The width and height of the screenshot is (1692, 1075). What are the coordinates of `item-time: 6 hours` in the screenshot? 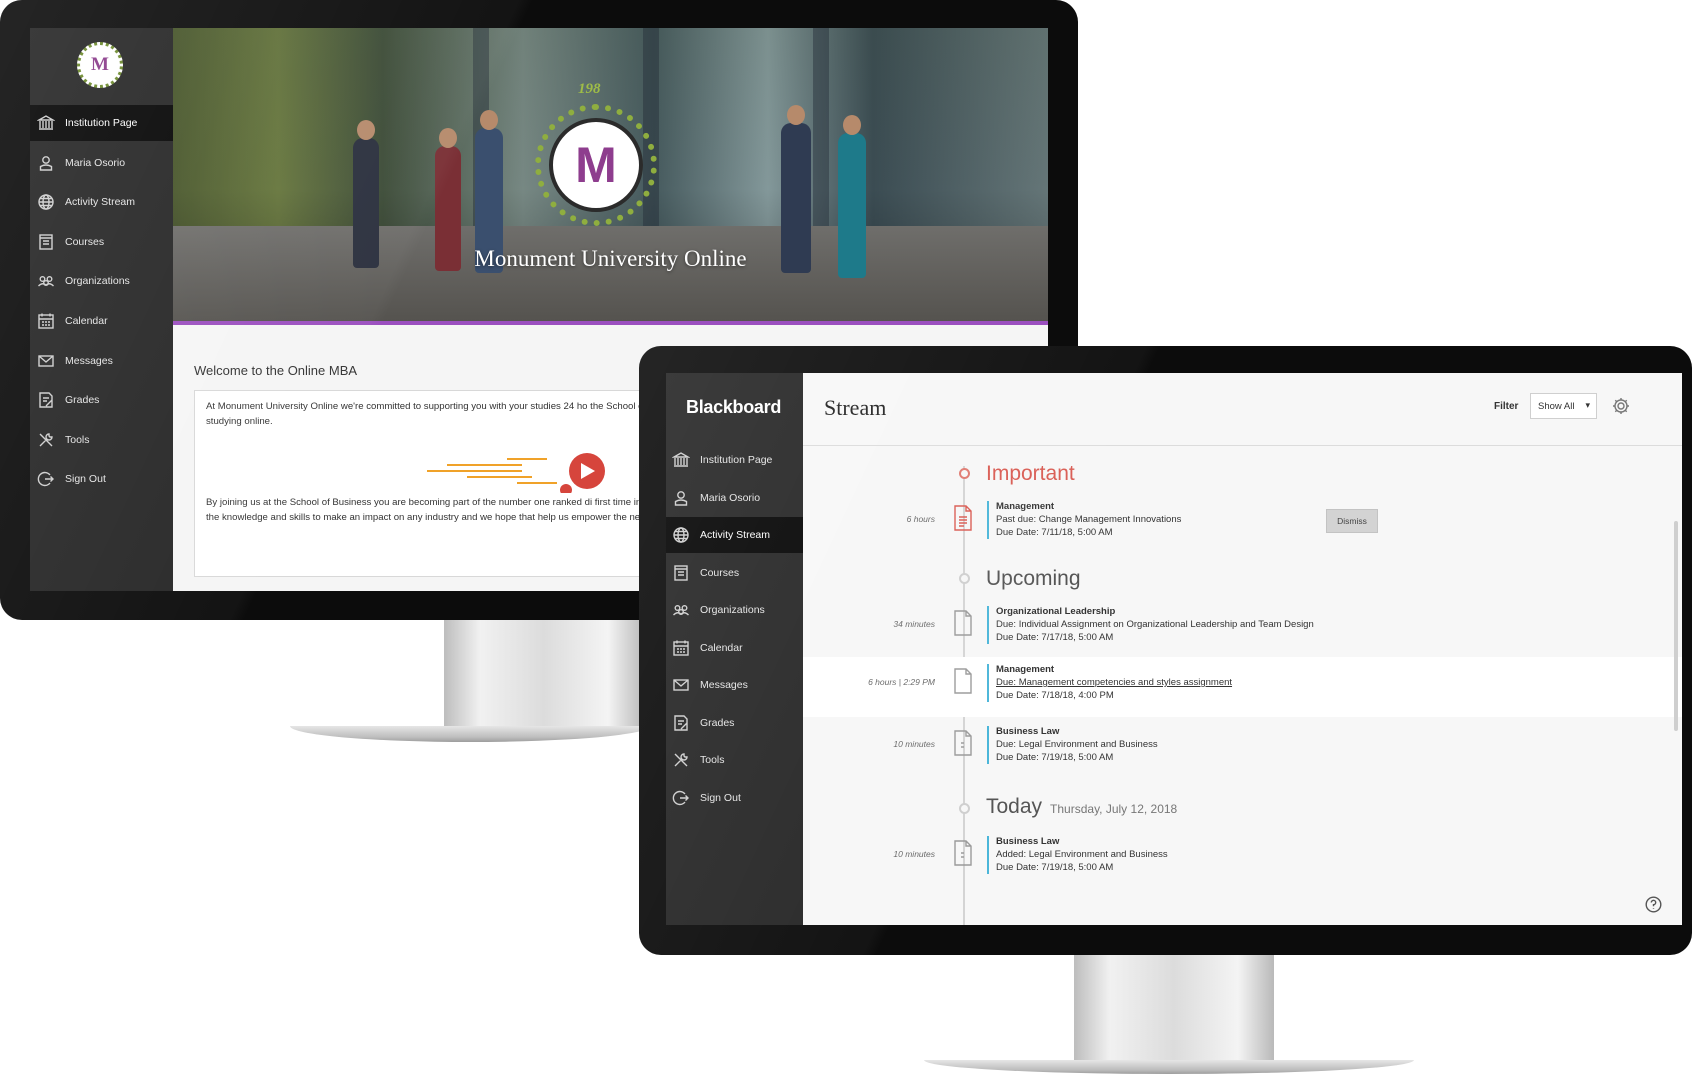 It's located at (920, 519).